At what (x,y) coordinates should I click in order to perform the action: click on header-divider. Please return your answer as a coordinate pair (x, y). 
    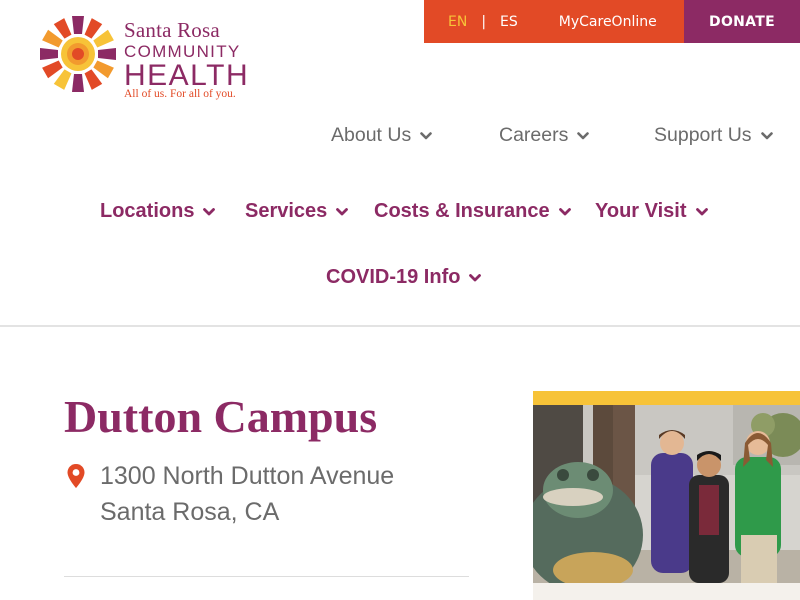
    Looking at the image, I should click on (400, 326).